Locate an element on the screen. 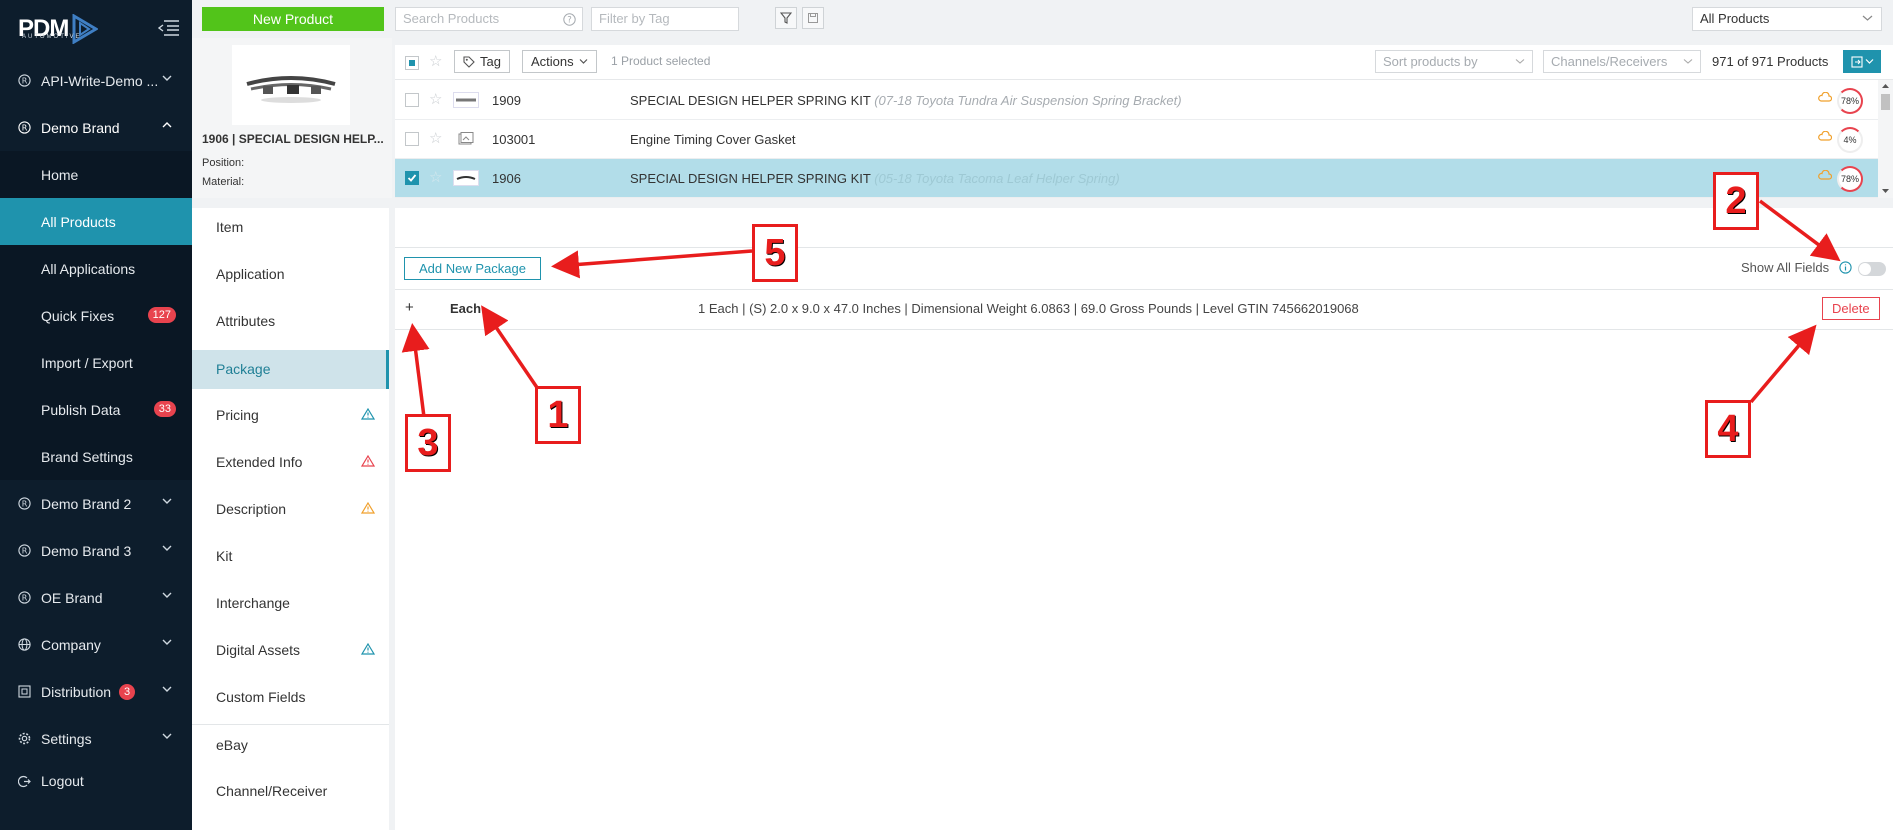 Image resolution: width=1893 pixels, height=830 pixels. nav-brand-settings: Brand Settings is located at coordinates (96, 456).